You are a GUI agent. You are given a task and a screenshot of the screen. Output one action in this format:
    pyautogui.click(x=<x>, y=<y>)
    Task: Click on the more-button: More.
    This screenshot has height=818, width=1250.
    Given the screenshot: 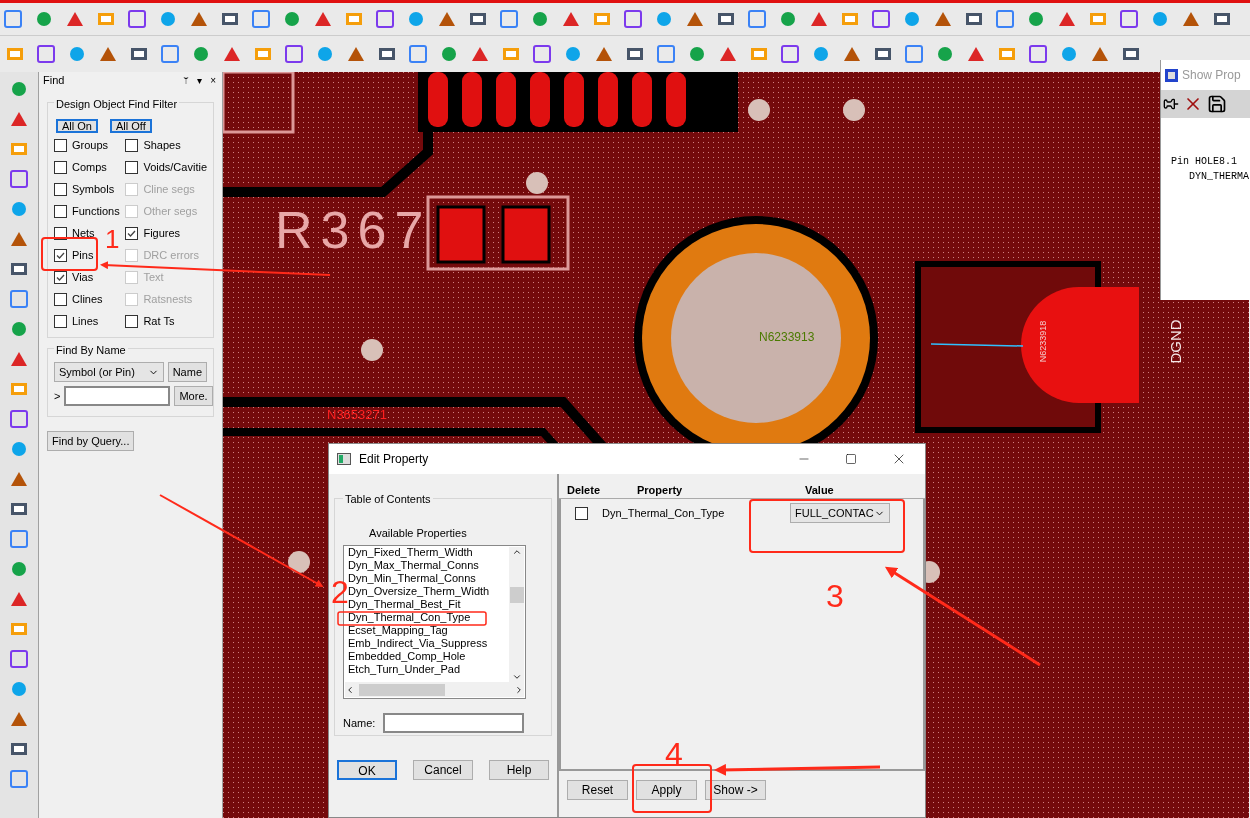 What is the action you would take?
    pyautogui.click(x=193, y=396)
    